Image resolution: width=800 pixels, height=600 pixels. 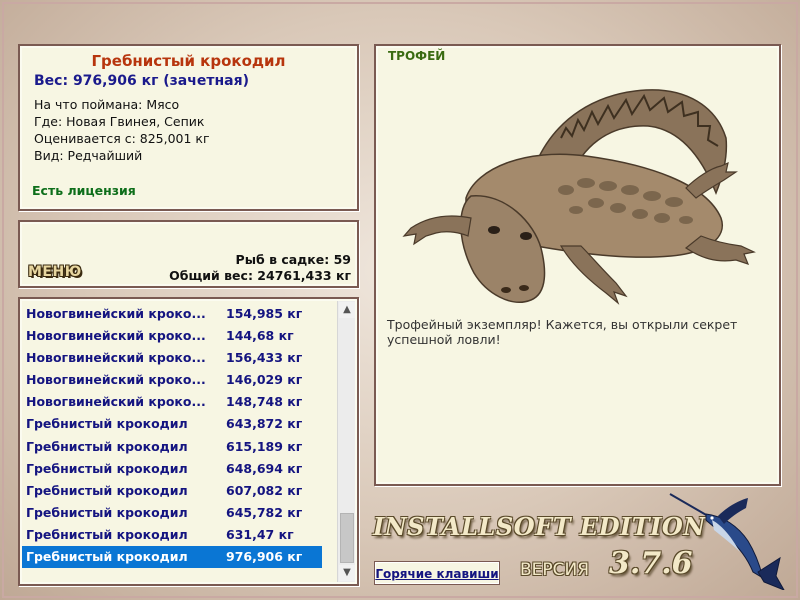 I want to click on menu-button: МЕНЮ, so click(x=55, y=272).